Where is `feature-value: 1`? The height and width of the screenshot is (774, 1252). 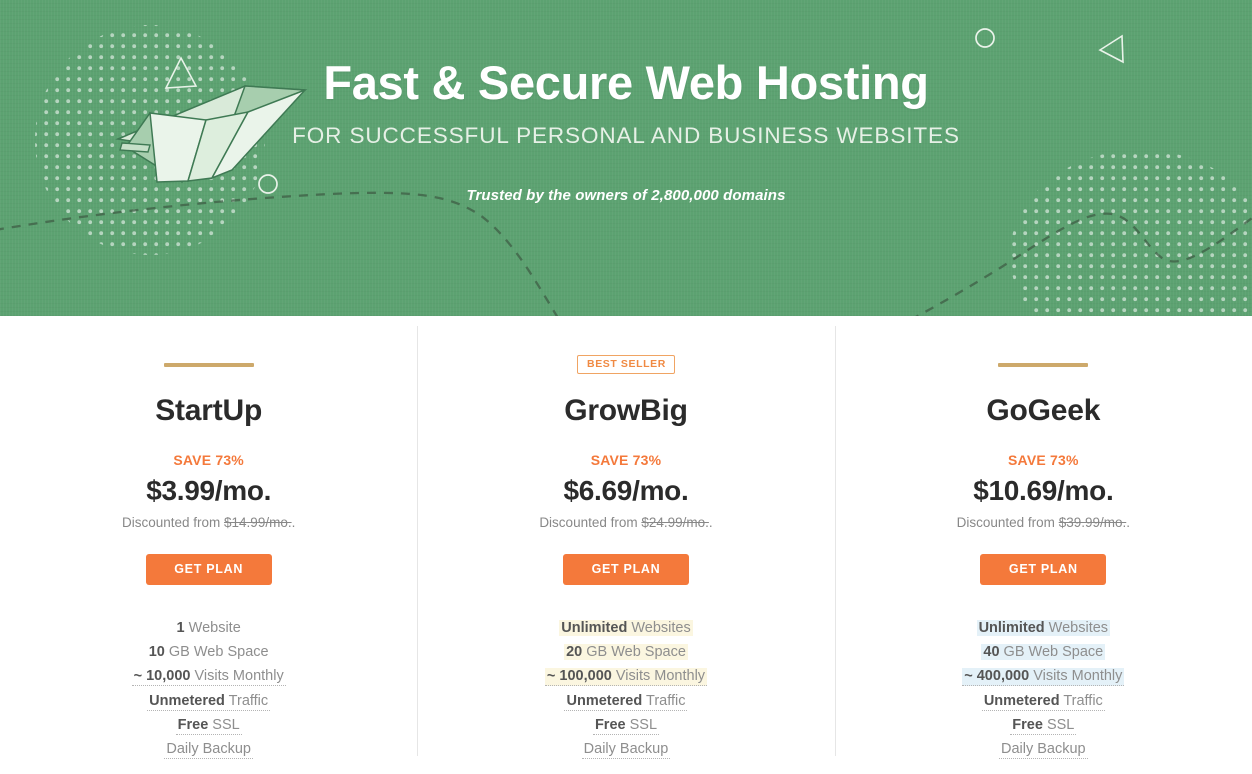
feature-value: 1 is located at coordinates (180, 628).